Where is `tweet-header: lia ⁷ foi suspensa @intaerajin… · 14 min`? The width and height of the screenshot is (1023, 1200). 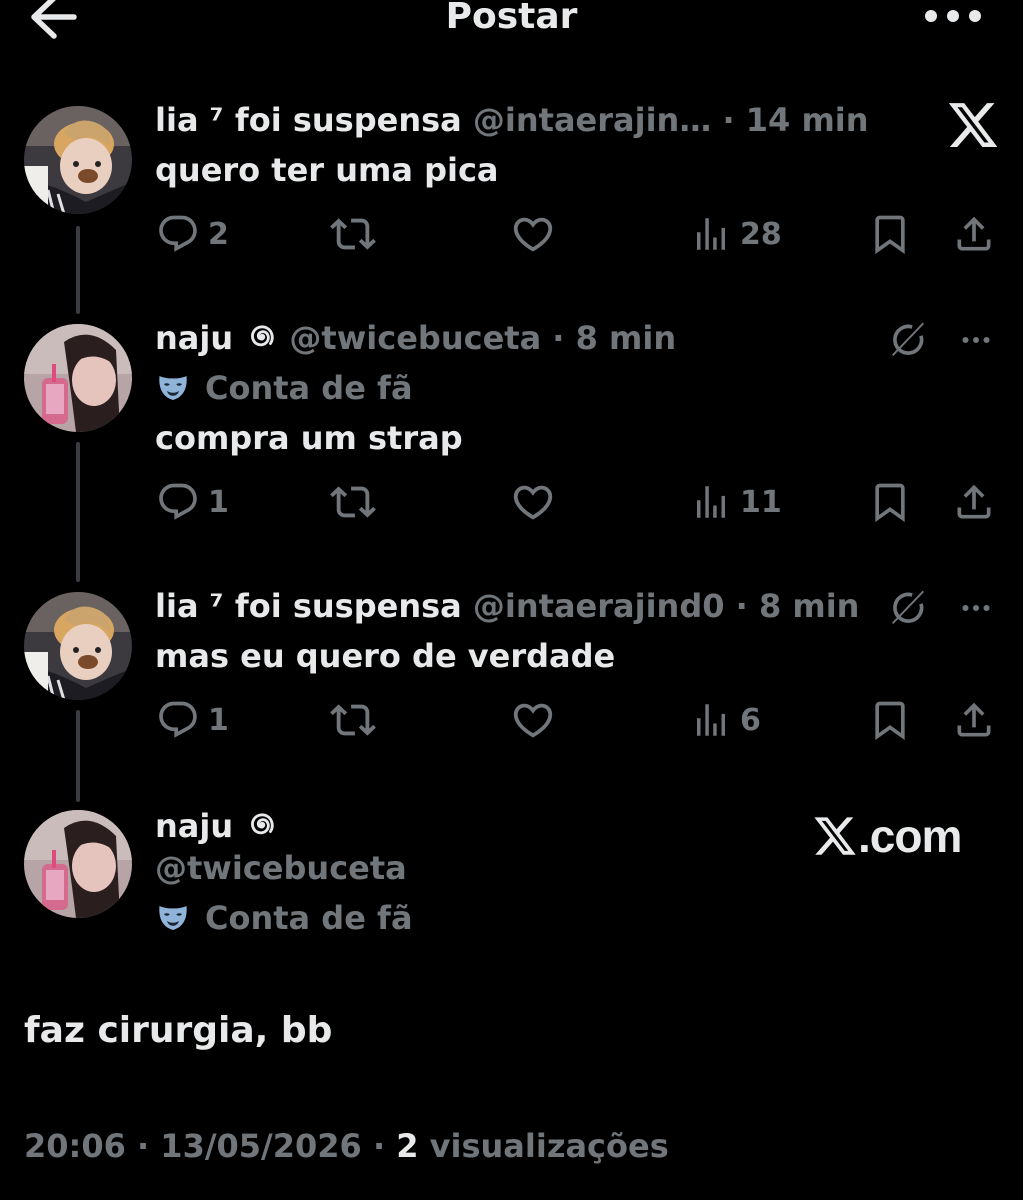 tweet-header: lia ⁷ foi suspensa @intaerajin… · 14 min is located at coordinates (512, 120).